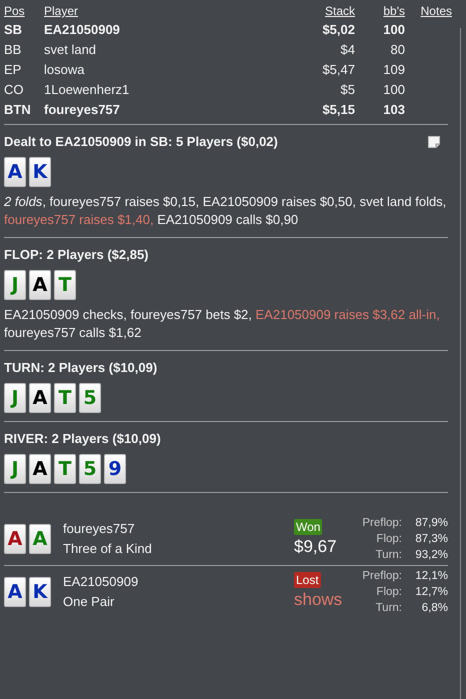 The height and width of the screenshot is (699, 466). I want to click on playing-card: 9, so click(115, 469).